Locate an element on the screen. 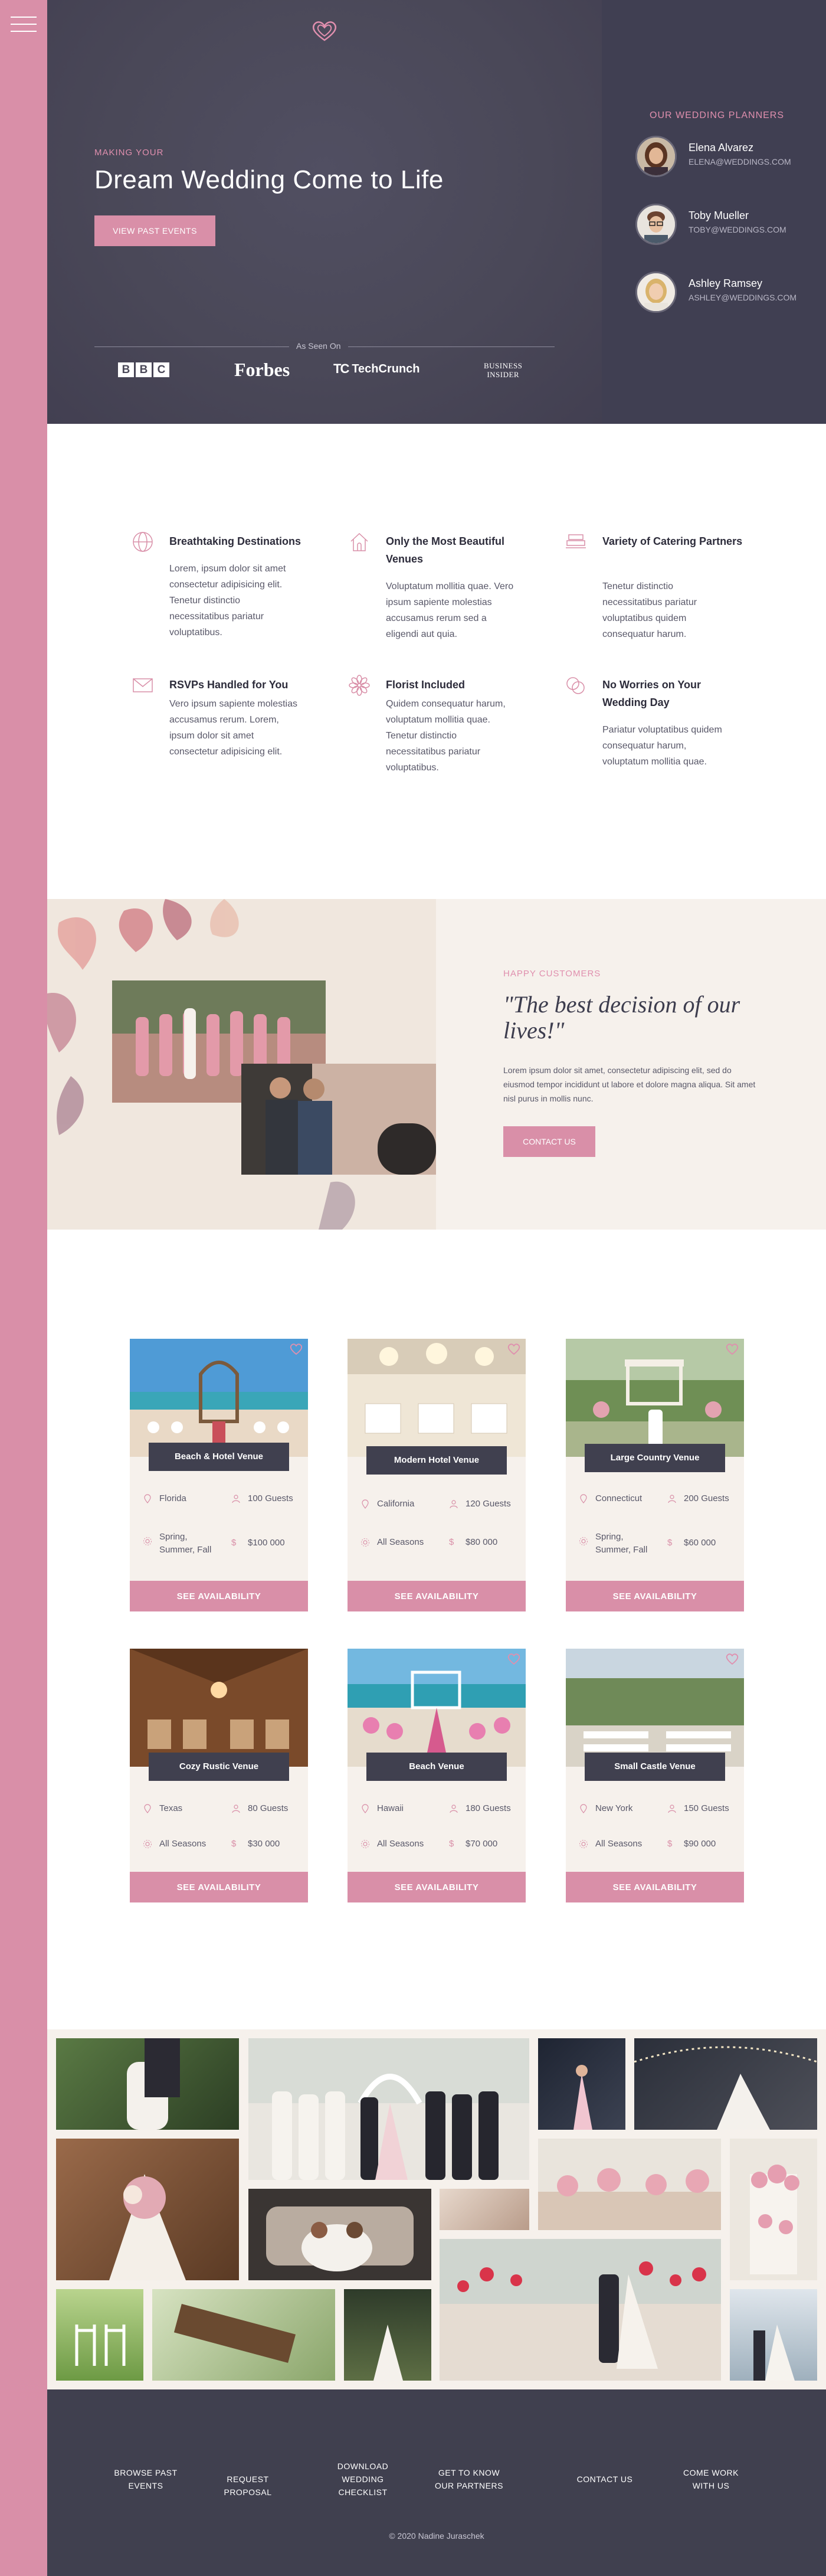  venue-guests: 120 Guests is located at coordinates (488, 1504).